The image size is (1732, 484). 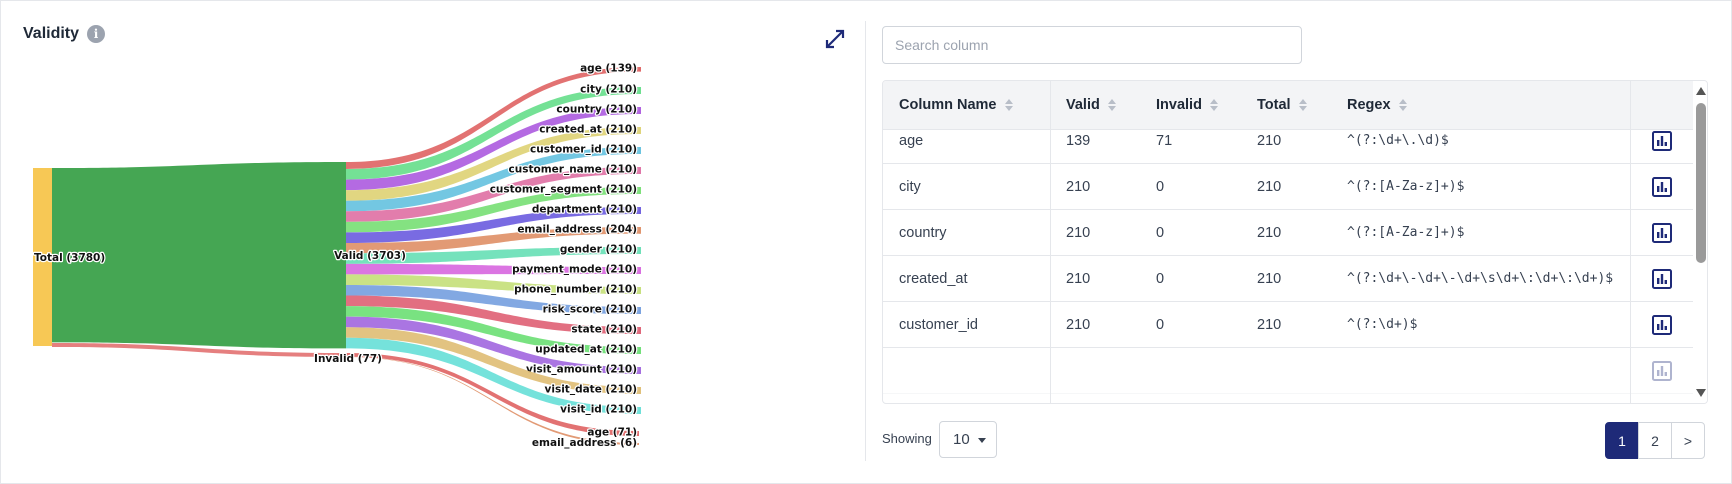 What do you see at coordinates (1622, 440) in the screenshot?
I see `page-button-1: 1` at bounding box center [1622, 440].